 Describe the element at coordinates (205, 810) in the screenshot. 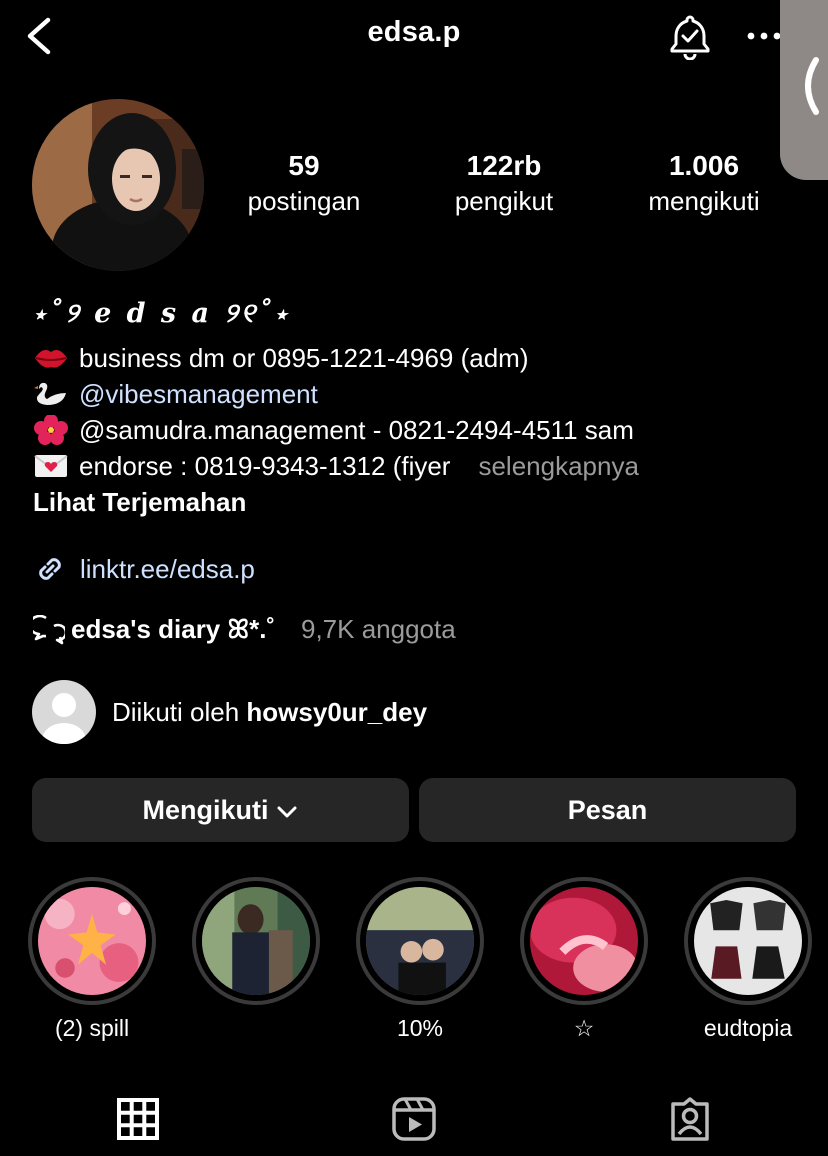

I see `following-button-label: Mengikuti` at that location.